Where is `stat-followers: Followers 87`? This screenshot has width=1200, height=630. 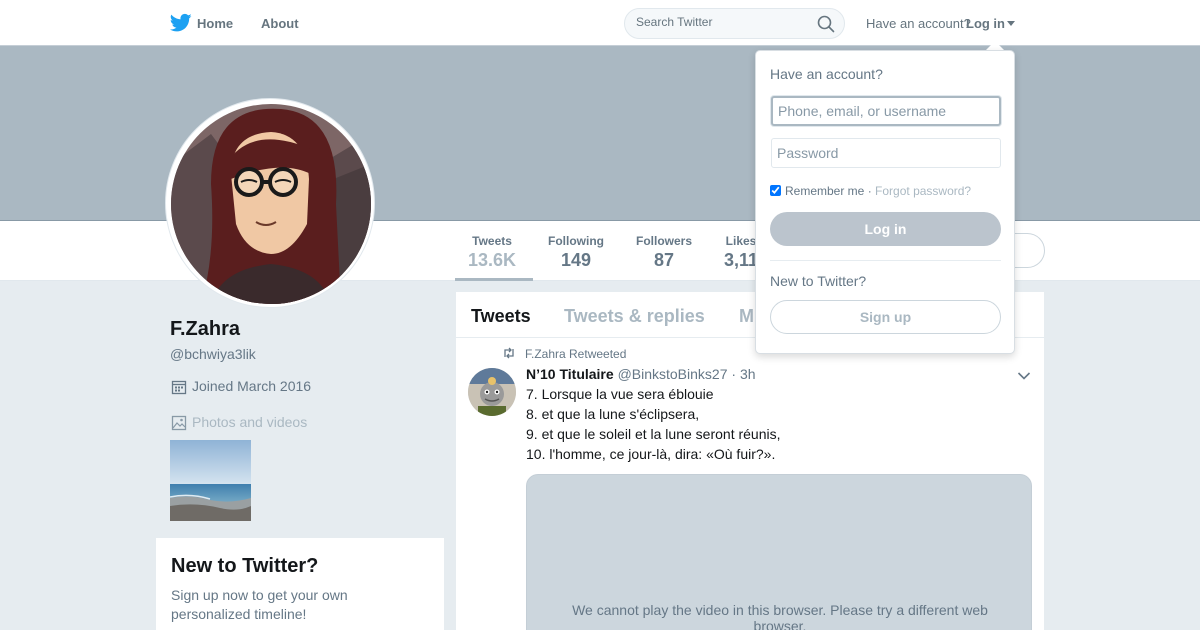 stat-followers: Followers 87 is located at coordinates (664, 252).